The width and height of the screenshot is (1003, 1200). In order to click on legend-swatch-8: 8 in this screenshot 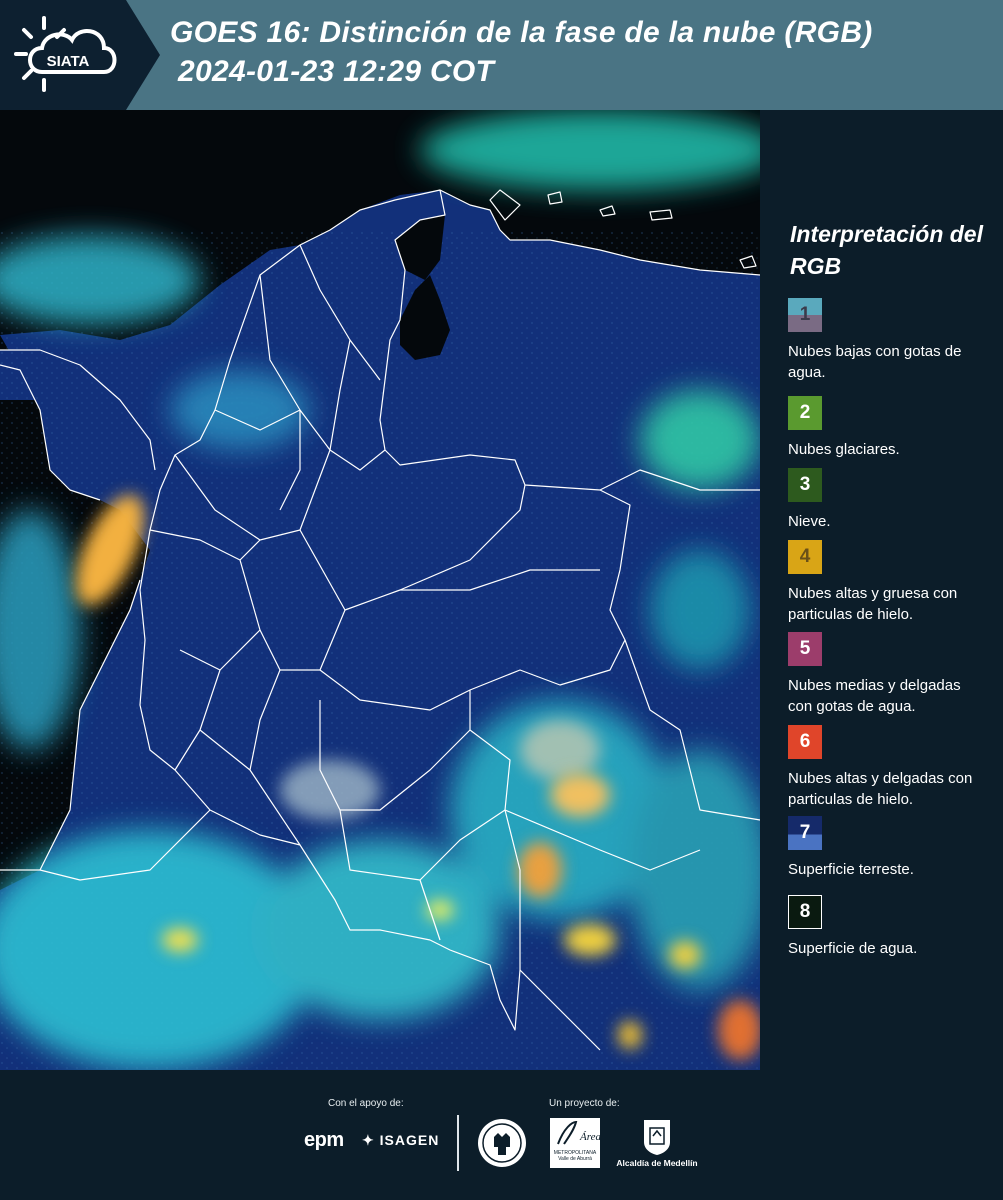, I will do `click(805, 912)`.